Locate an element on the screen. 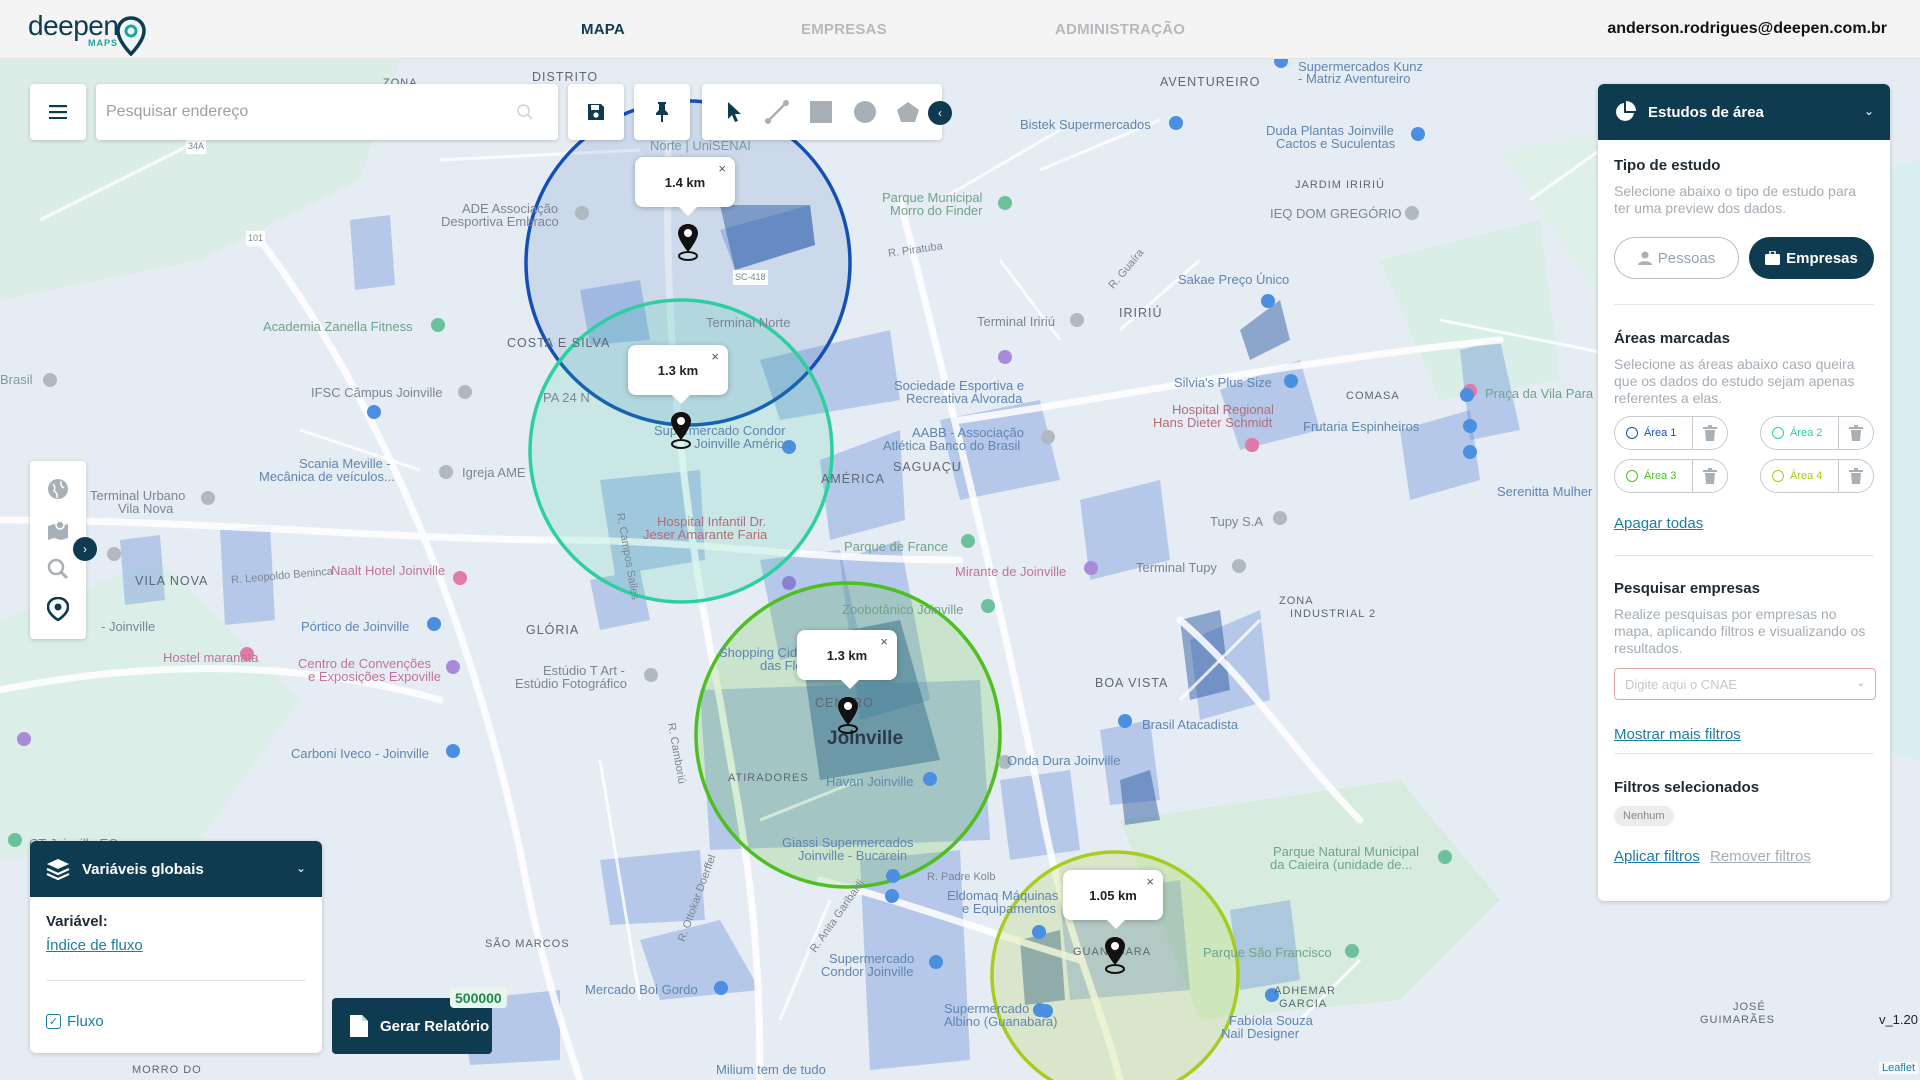  map-label: Mirante de Joinville is located at coordinates (1011, 571).